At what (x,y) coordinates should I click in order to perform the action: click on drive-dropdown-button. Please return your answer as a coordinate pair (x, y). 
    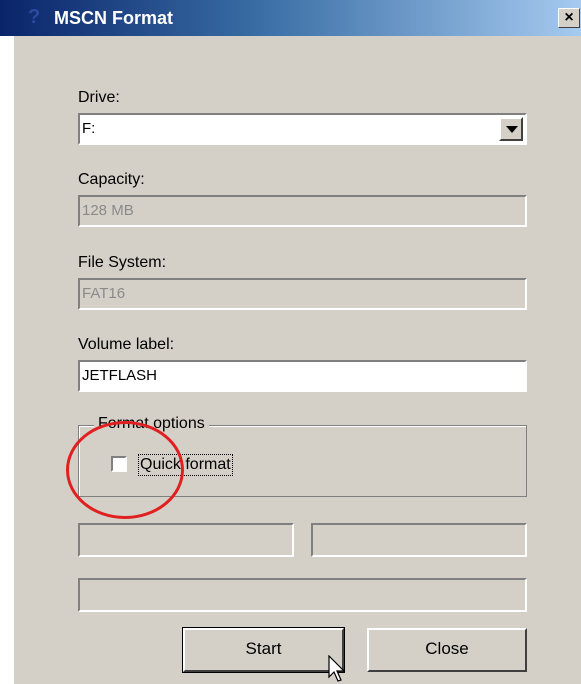
    Looking at the image, I should click on (511, 129).